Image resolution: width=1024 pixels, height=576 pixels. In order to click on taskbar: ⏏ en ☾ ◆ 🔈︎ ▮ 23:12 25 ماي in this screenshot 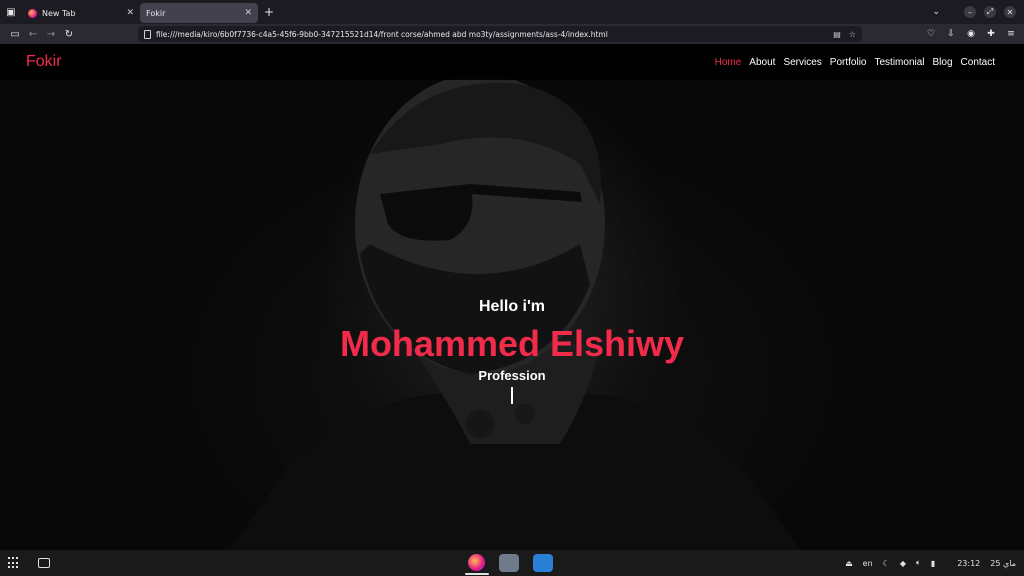, I will do `click(512, 563)`.